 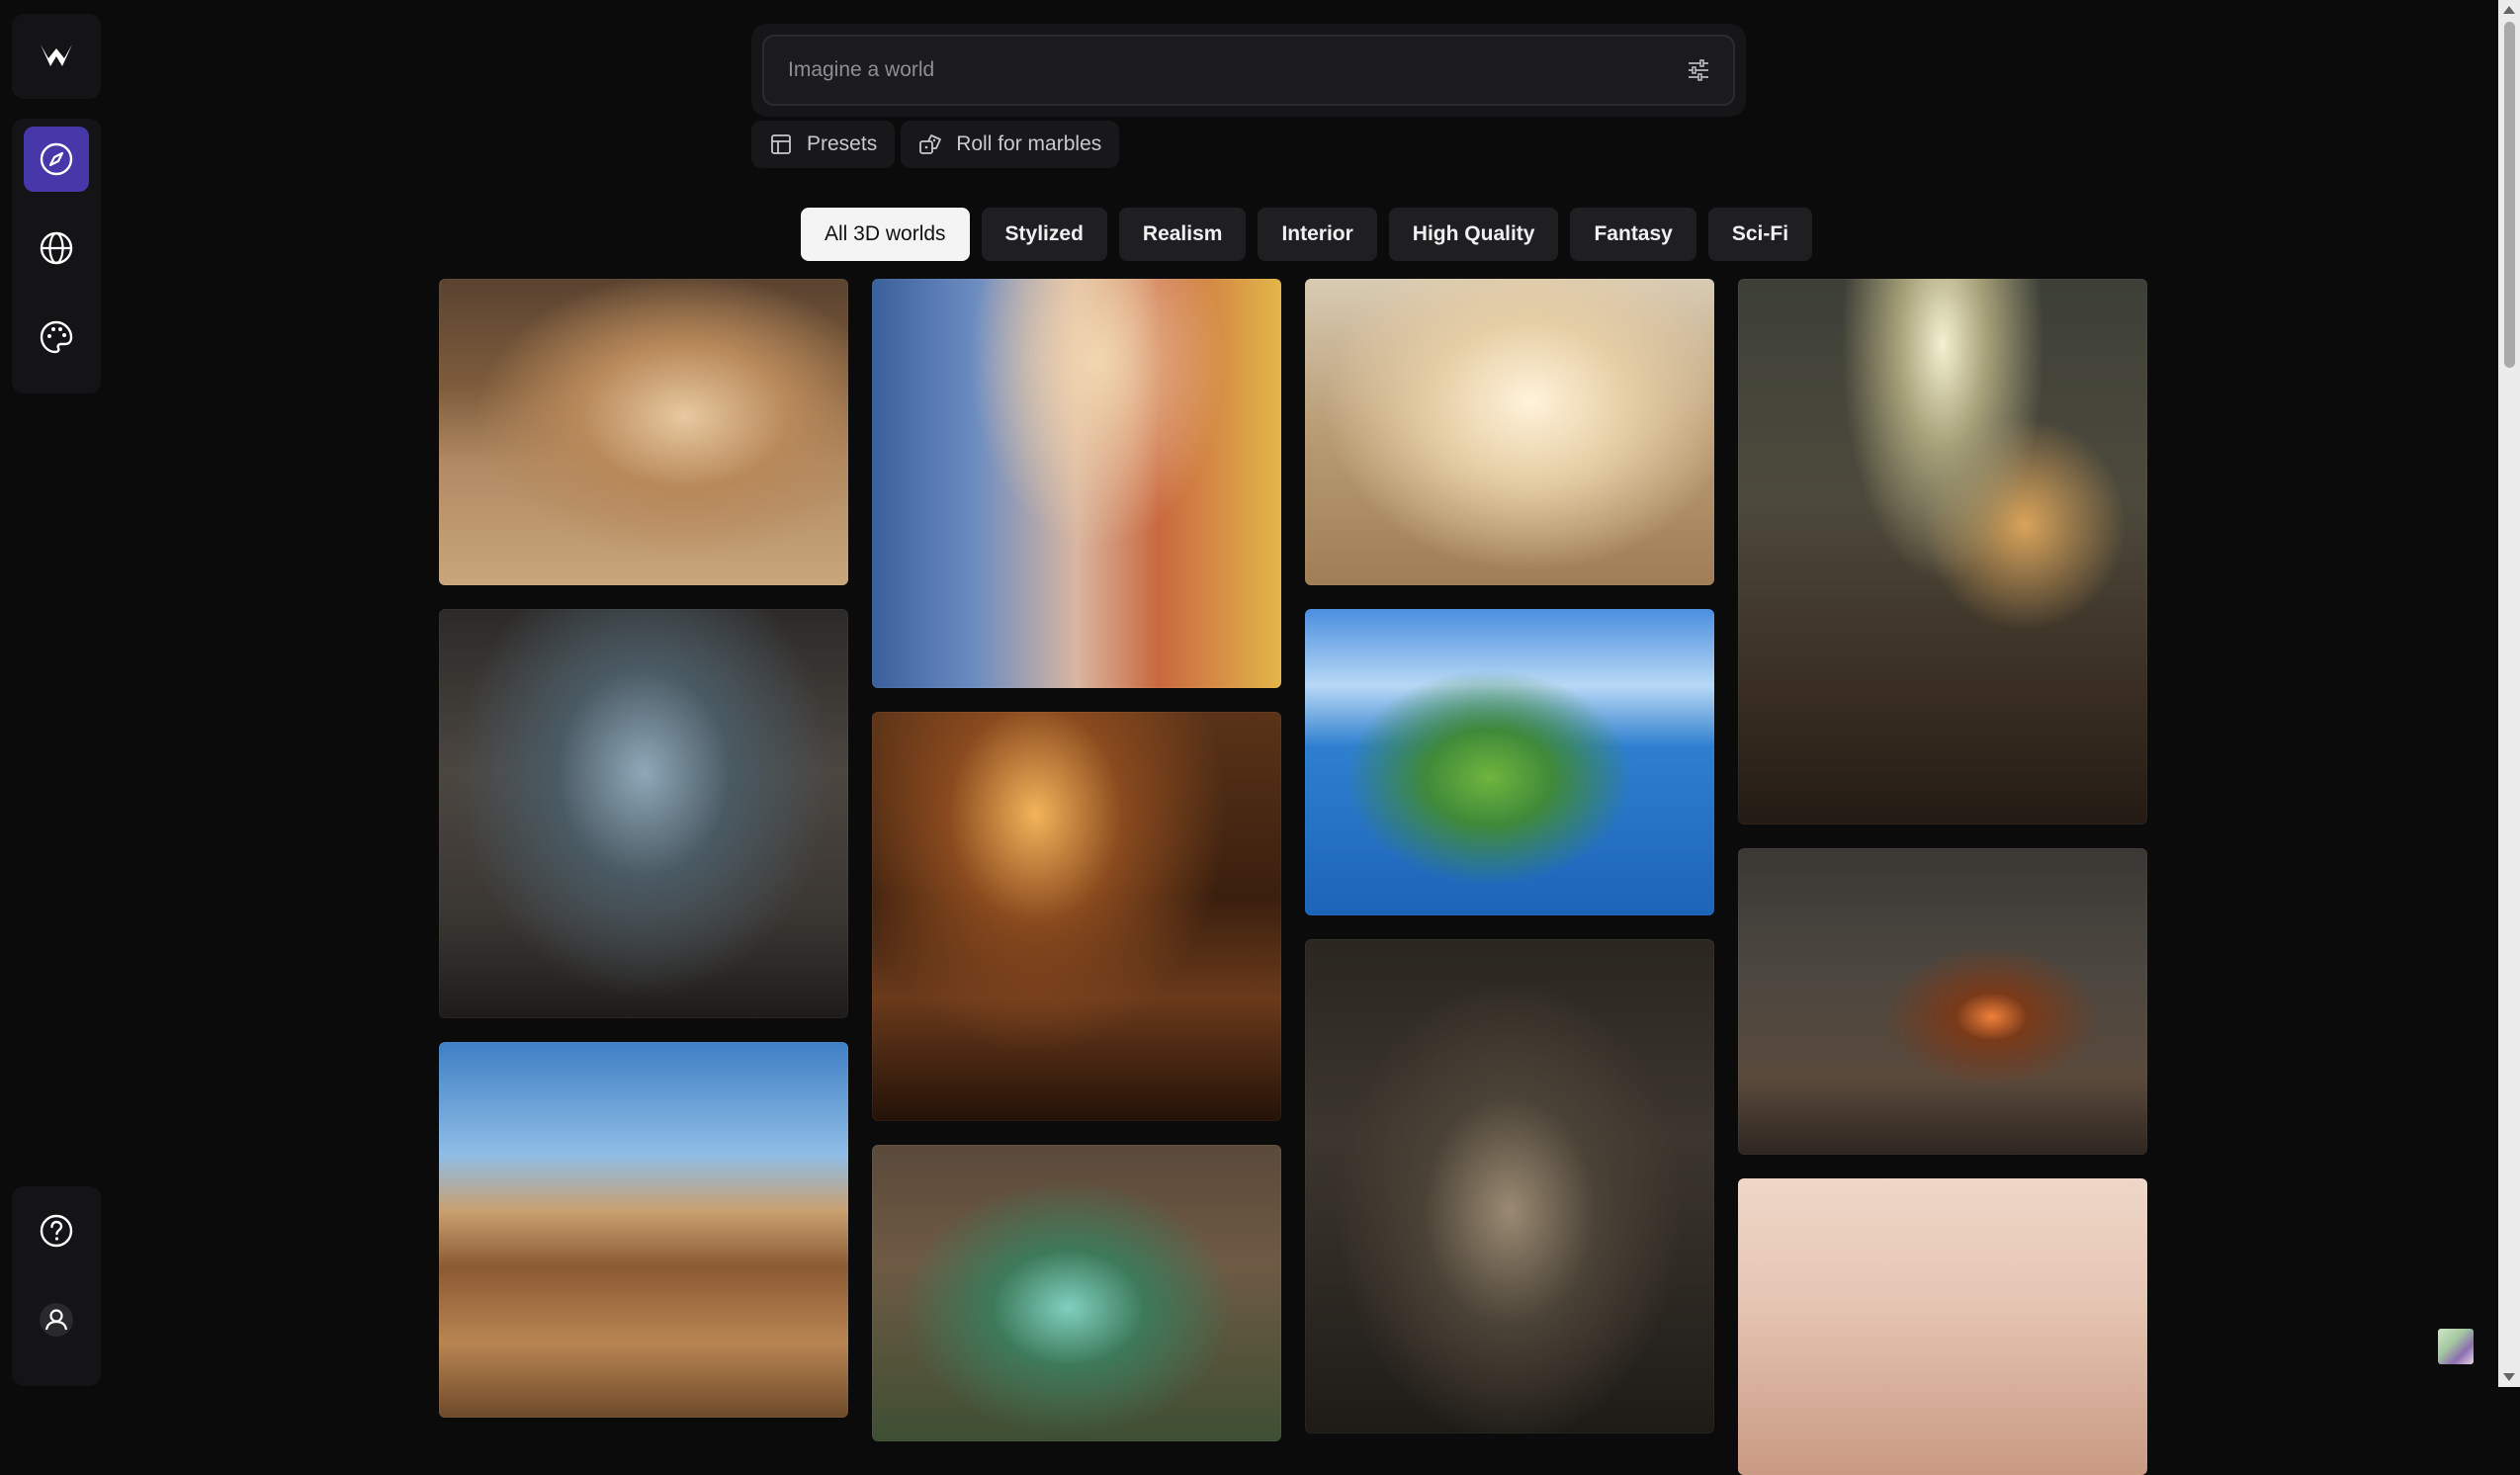 I want to click on world-card-detective-office, so click(x=1942, y=552).